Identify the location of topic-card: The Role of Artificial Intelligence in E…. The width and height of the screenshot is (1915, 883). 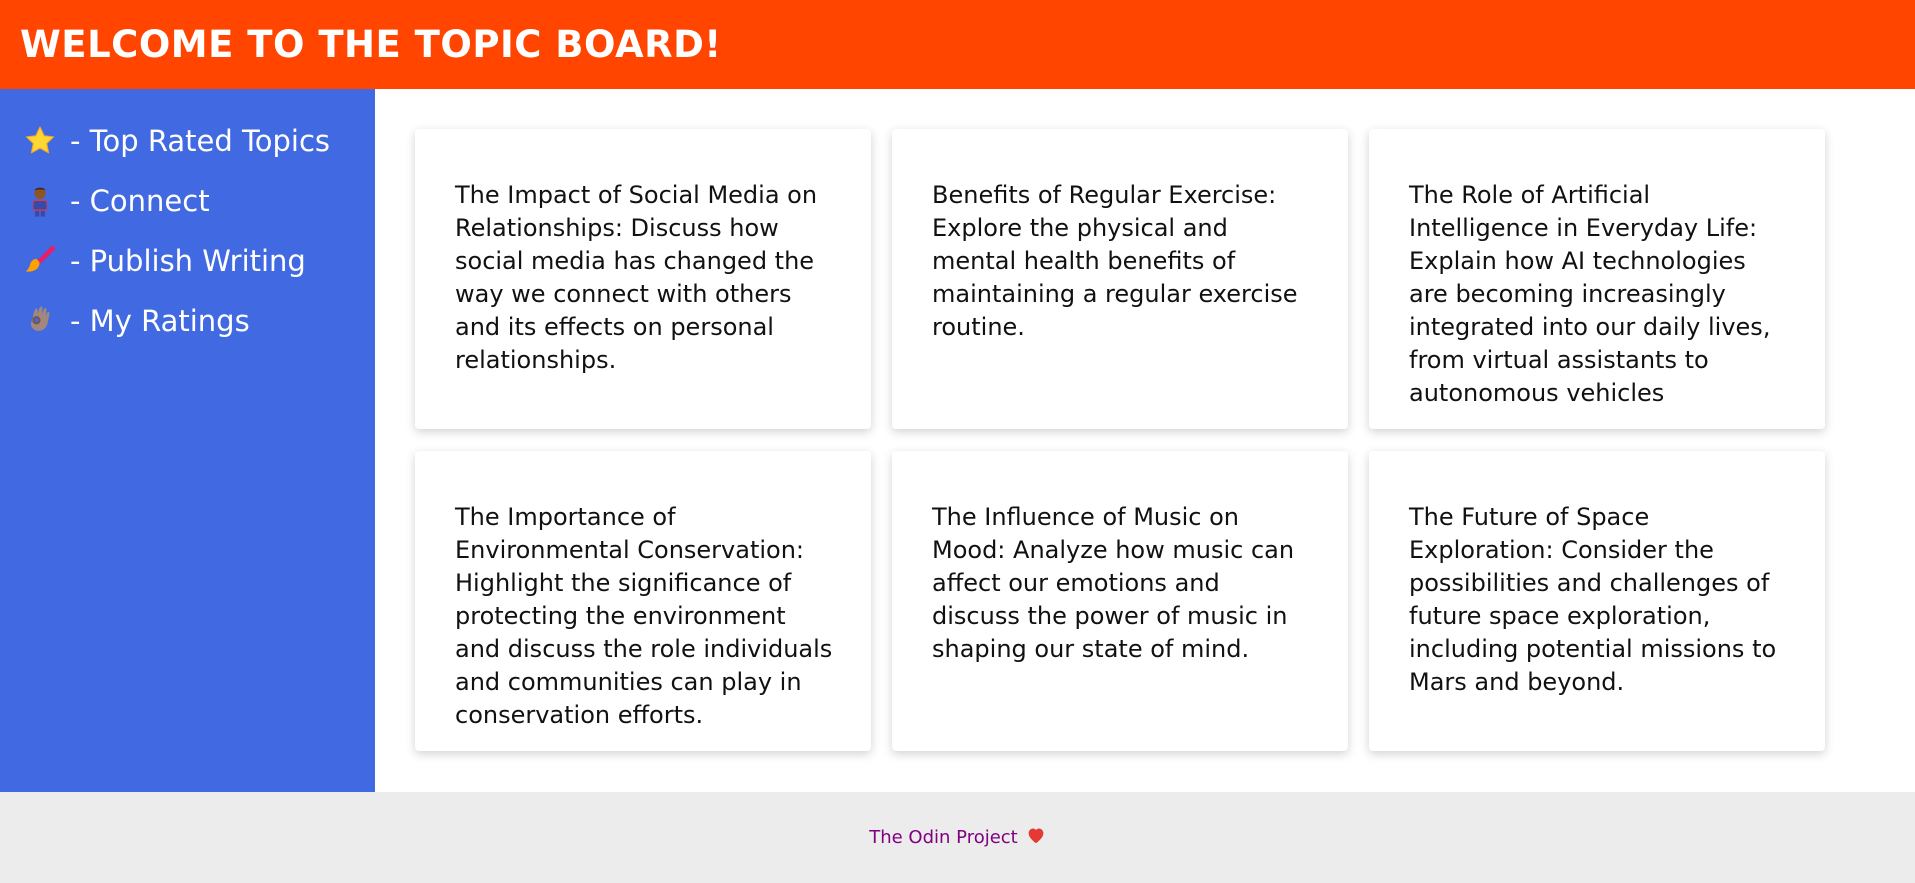
(1597, 279).